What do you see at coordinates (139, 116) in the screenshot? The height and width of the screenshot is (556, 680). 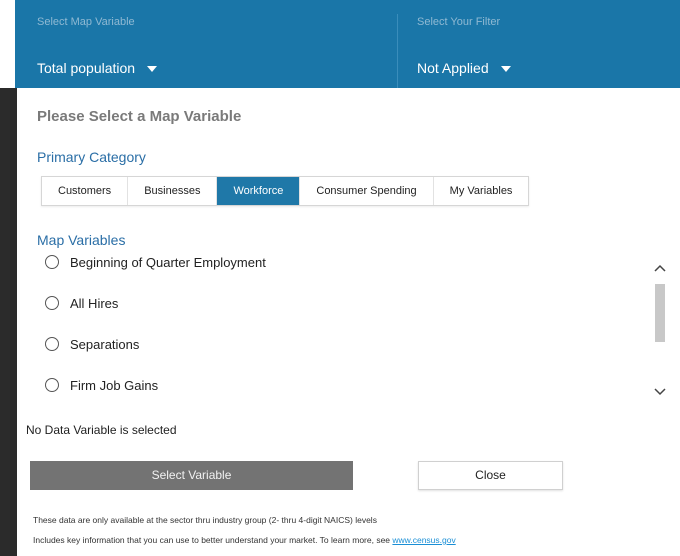 I see `dialog-title: Please Select a Map Variable` at bounding box center [139, 116].